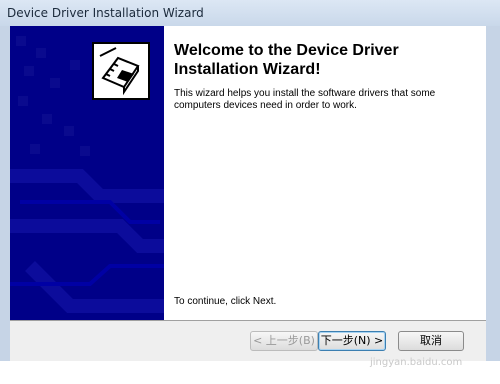 Image resolution: width=500 pixels, height=384 pixels. Describe the element at coordinates (265, 105) in the screenshot. I see `description-line2: computers devices need in order to work.` at that location.